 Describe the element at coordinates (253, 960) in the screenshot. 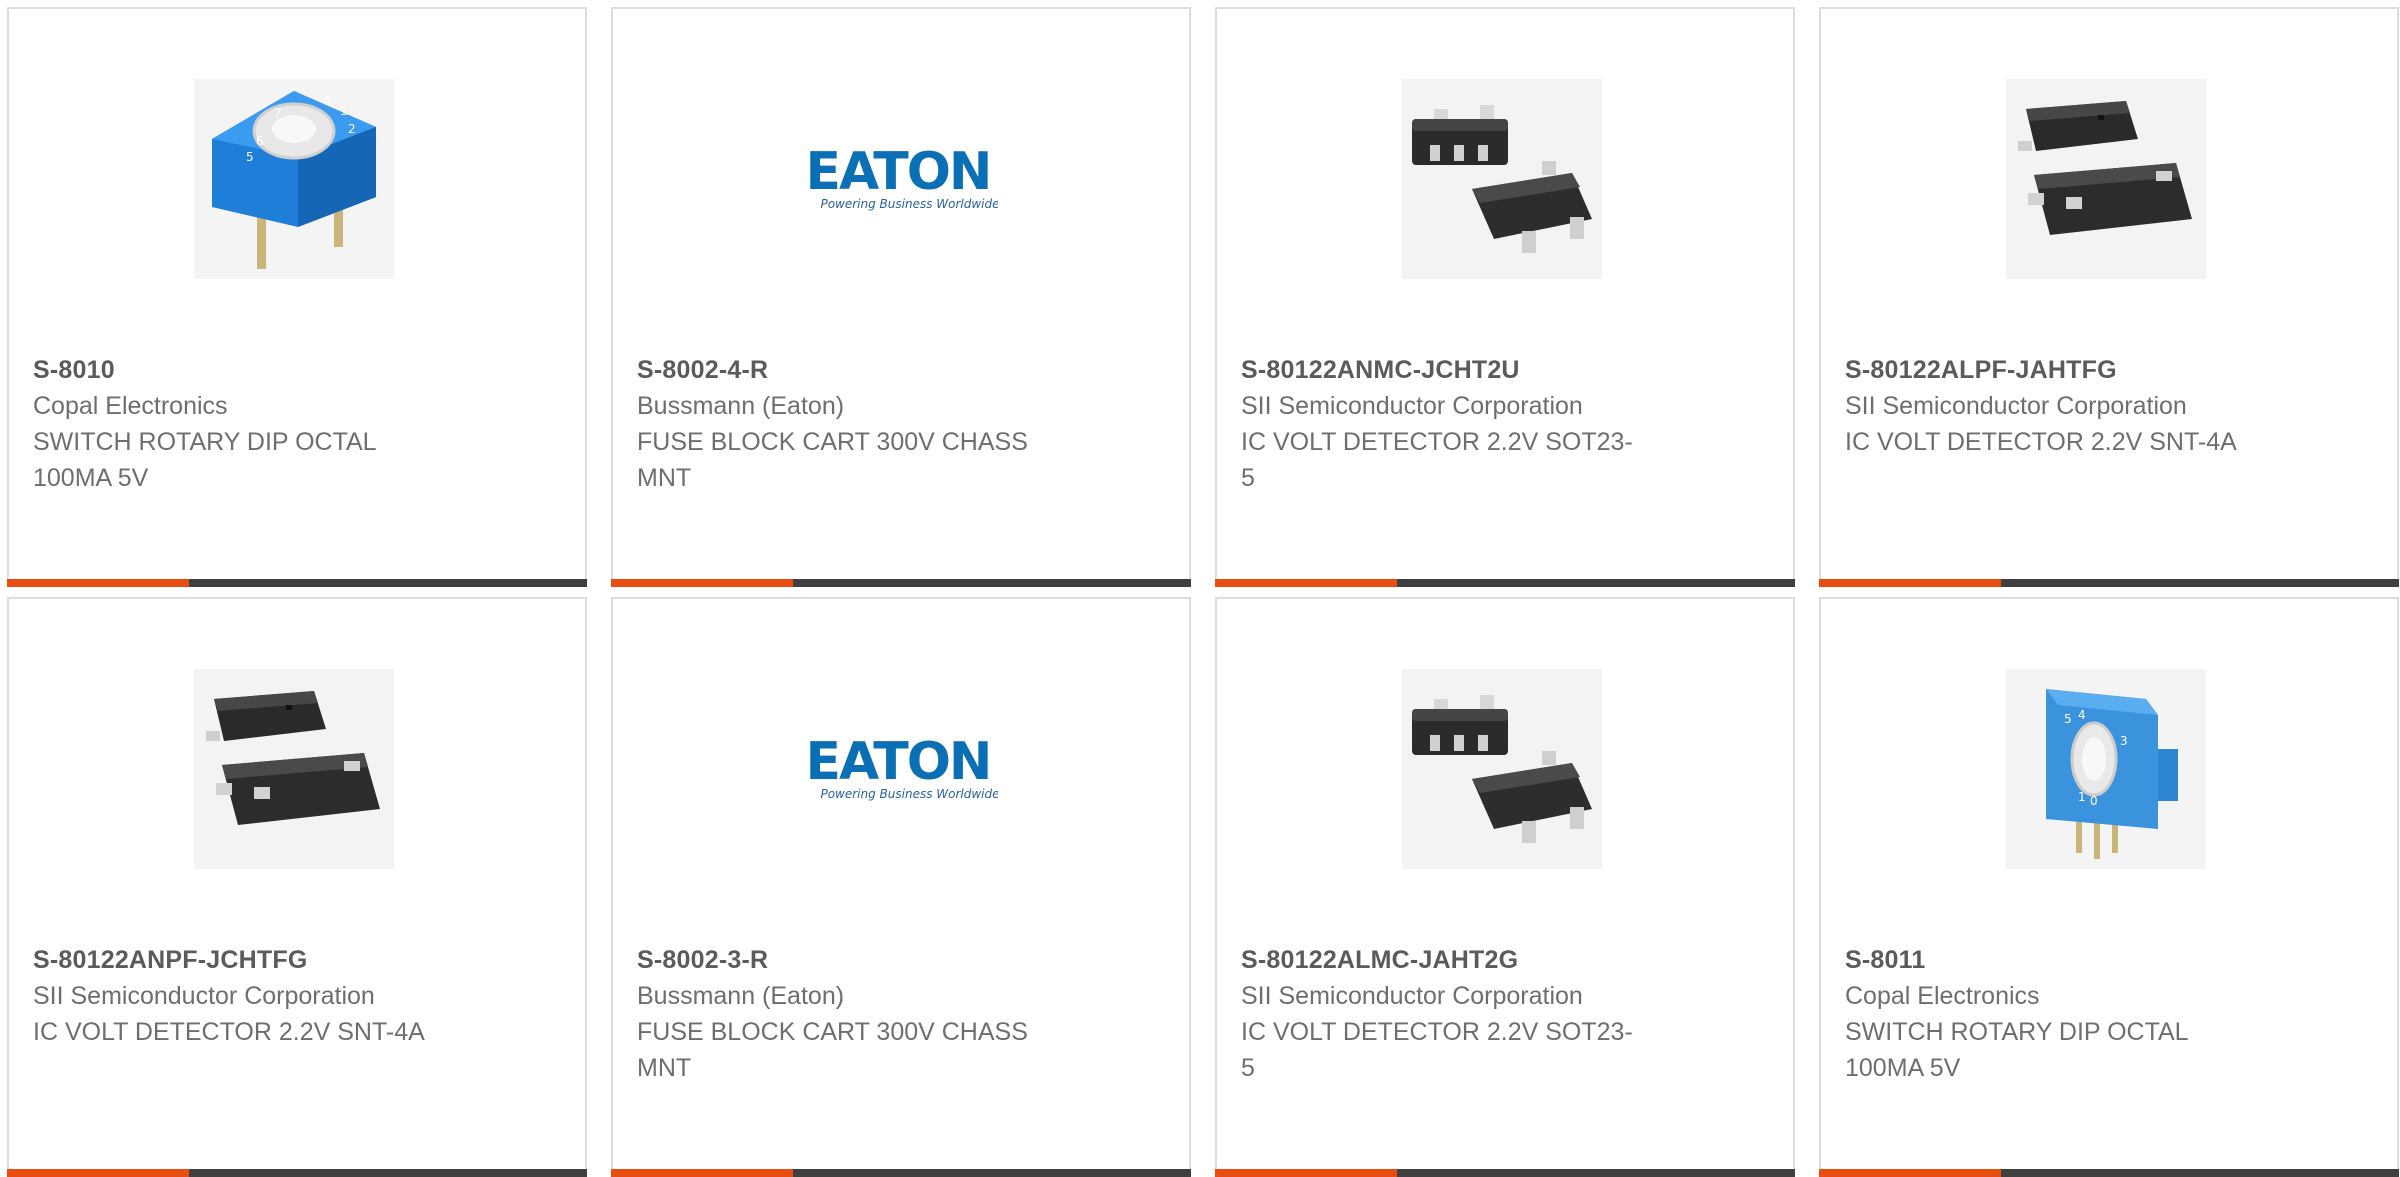

I see `part-number: S-80122ANPF-JCHTFG` at that location.